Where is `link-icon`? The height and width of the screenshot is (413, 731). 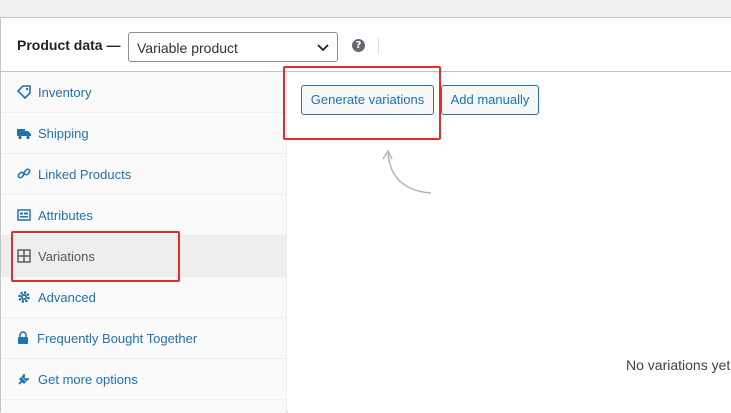
link-icon is located at coordinates (24, 173).